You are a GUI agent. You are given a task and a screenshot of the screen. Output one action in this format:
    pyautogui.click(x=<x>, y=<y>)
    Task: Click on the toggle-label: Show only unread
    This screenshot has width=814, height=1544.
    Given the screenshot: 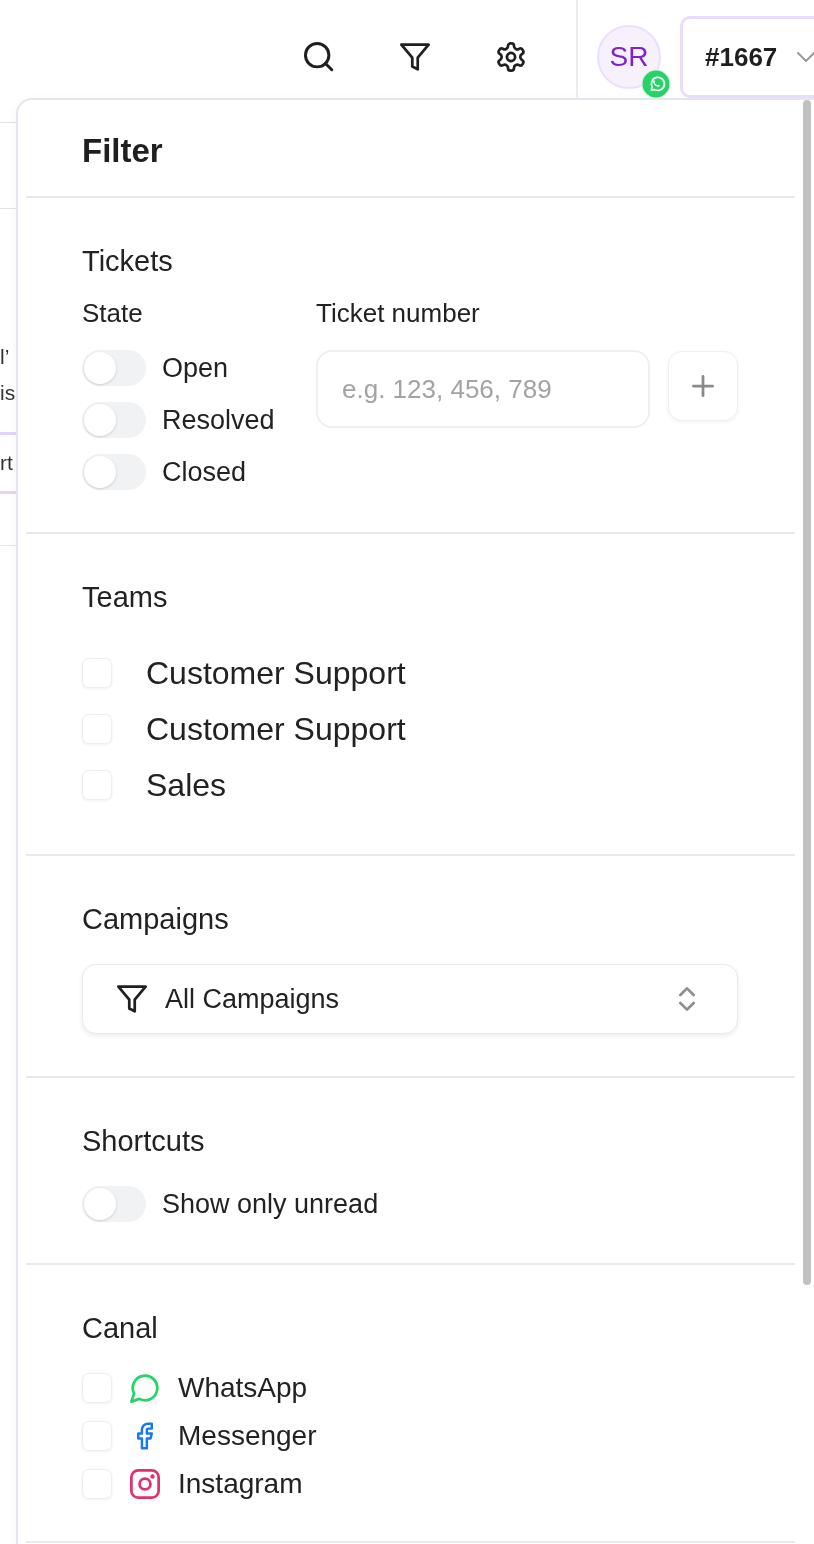 What is the action you would take?
    pyautogui.click(x=270, y=1204)
    